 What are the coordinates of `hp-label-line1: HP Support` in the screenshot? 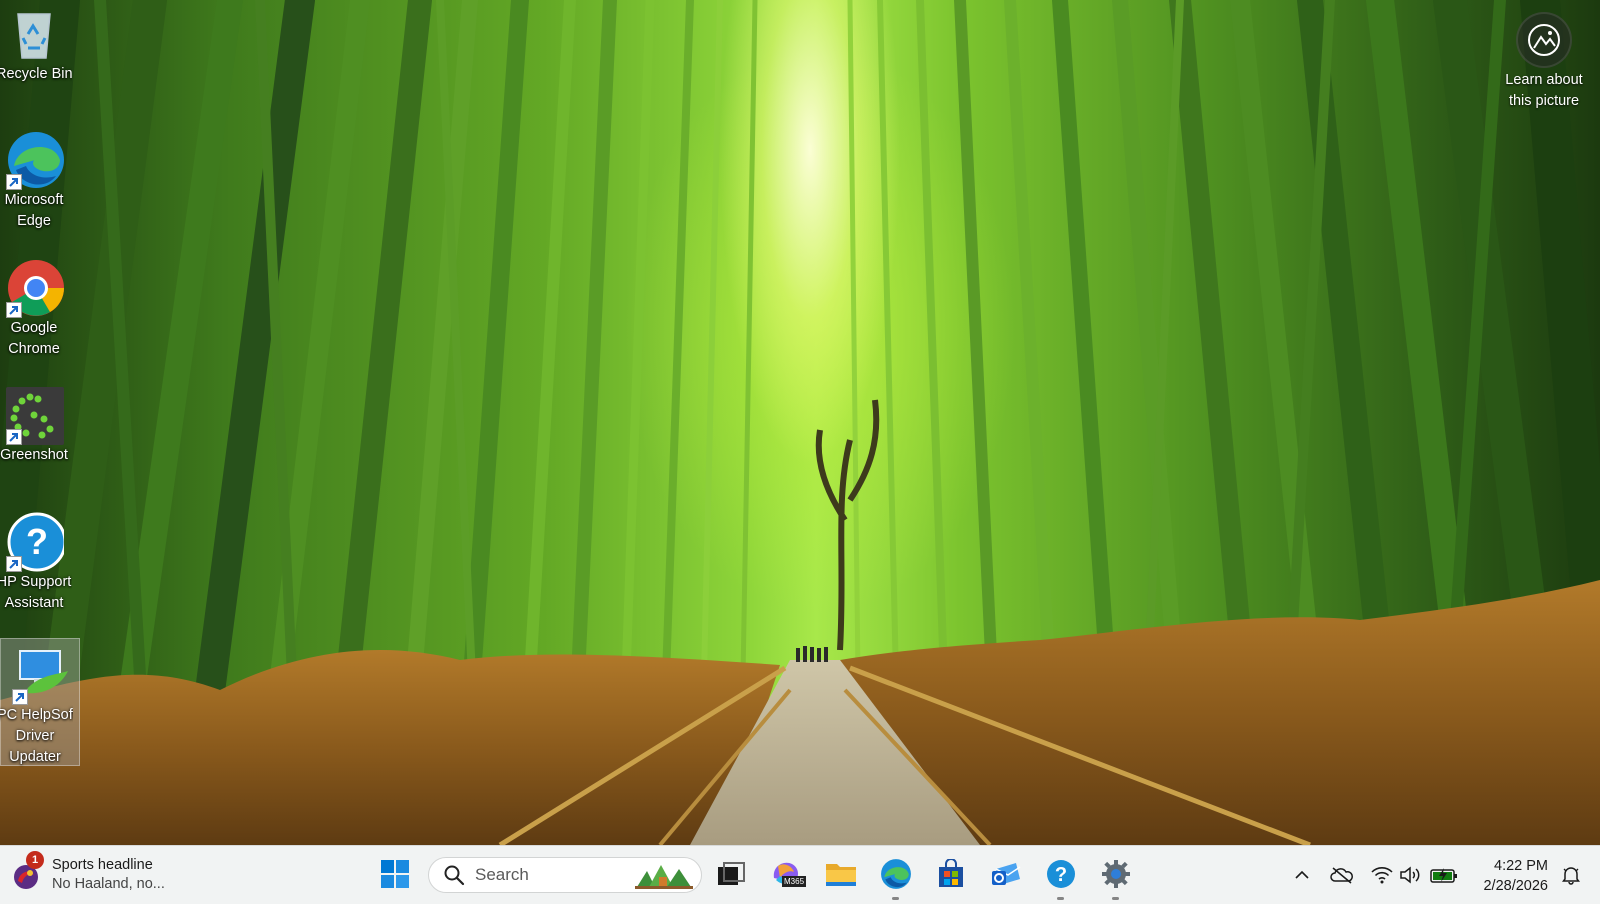 It's located at (36, 582).